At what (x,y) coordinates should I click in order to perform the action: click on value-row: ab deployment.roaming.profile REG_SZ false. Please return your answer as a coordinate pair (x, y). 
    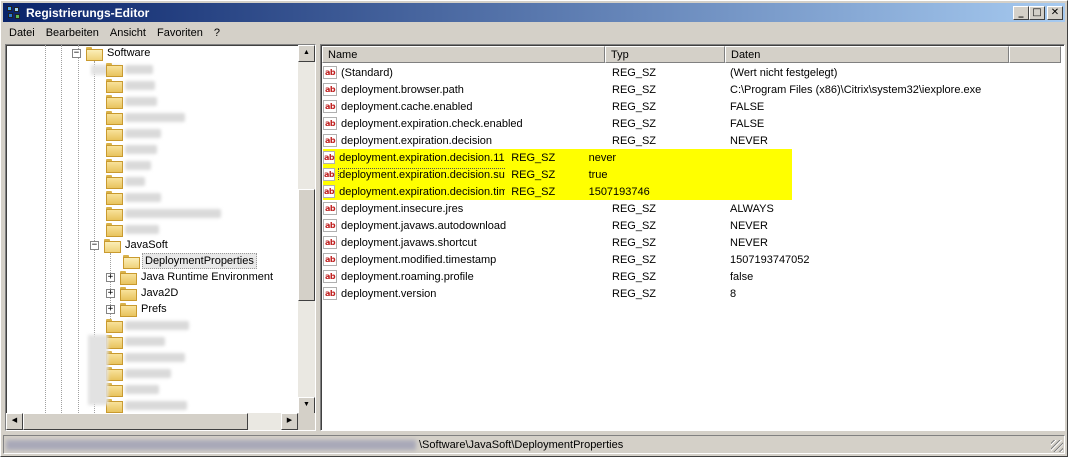
    Looking at the image, I should click on (684, 276).